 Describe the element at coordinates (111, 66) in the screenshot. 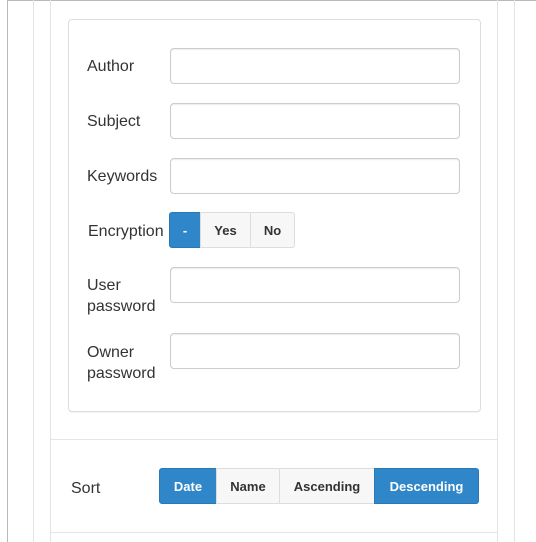

I see `author-label: Author` at that location.